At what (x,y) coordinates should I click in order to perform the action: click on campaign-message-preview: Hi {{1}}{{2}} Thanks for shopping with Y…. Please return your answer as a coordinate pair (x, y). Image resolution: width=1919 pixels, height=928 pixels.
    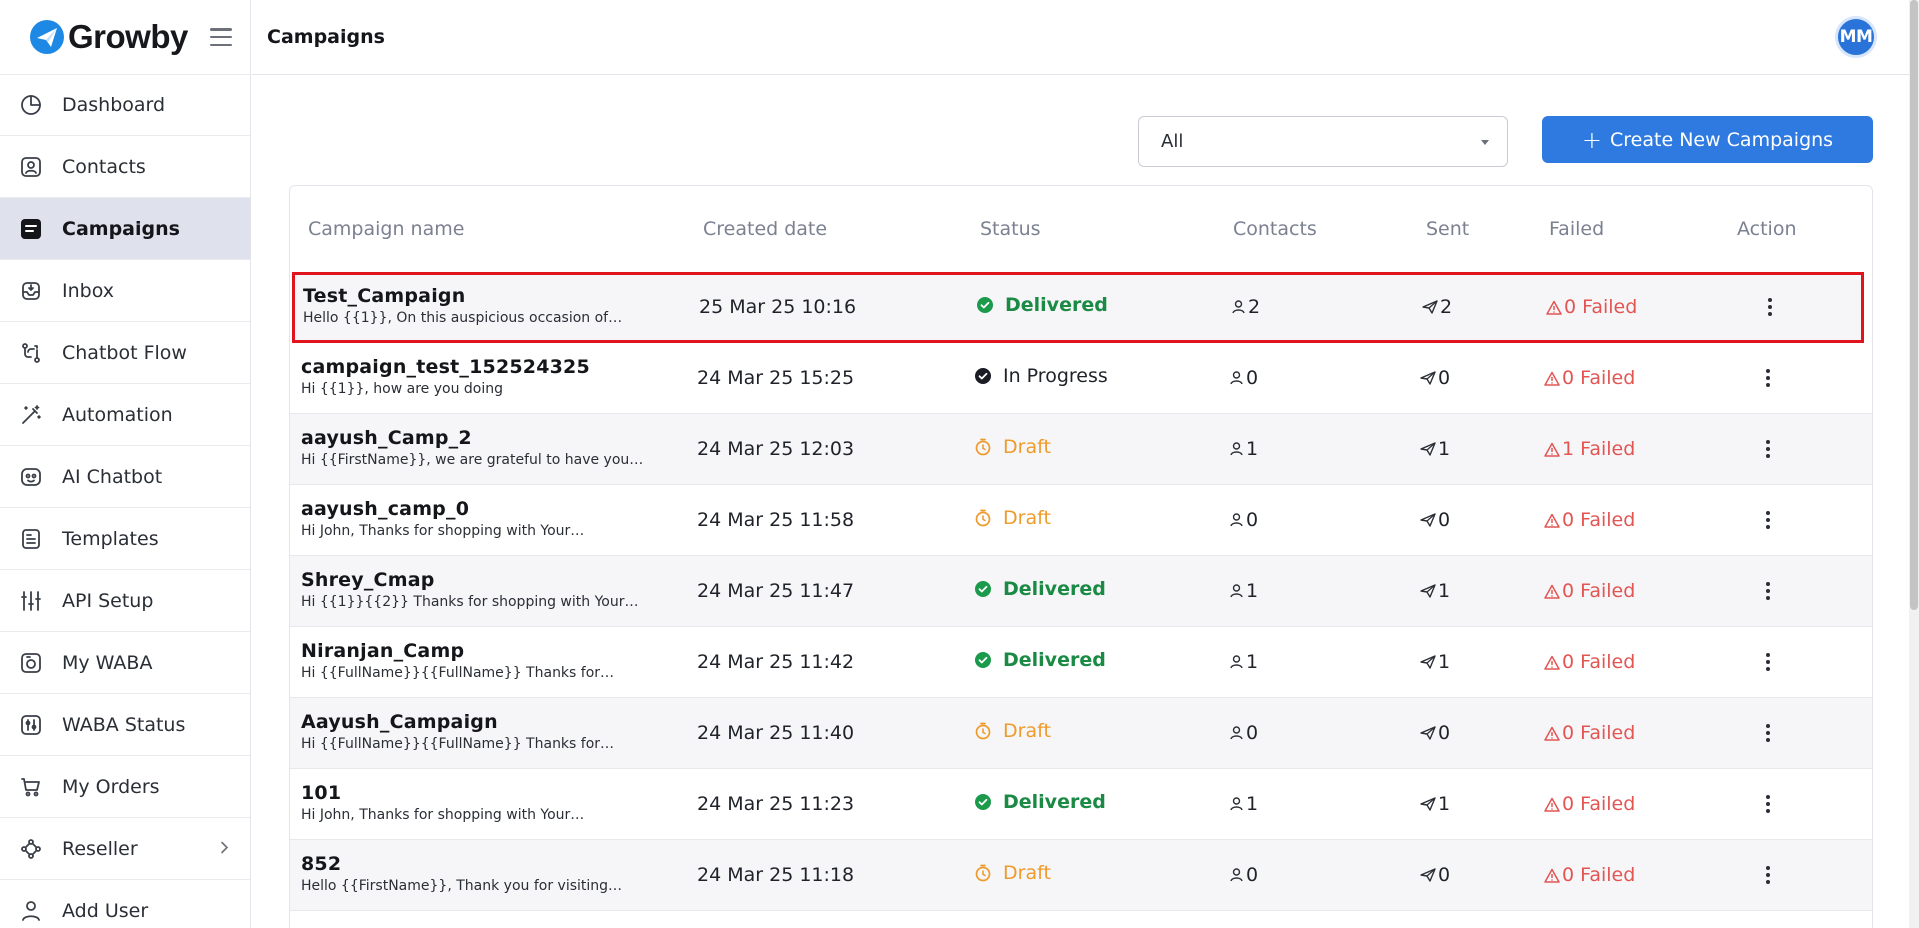
    Looking at the image, I should click on (470, 602).